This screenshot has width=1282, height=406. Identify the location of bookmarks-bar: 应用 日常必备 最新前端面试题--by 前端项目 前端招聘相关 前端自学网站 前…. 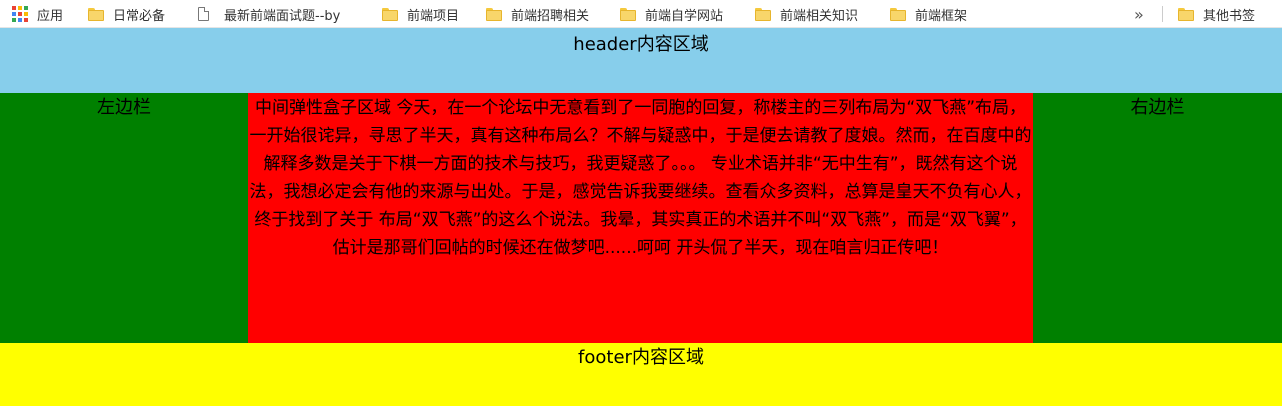
(641, 14).